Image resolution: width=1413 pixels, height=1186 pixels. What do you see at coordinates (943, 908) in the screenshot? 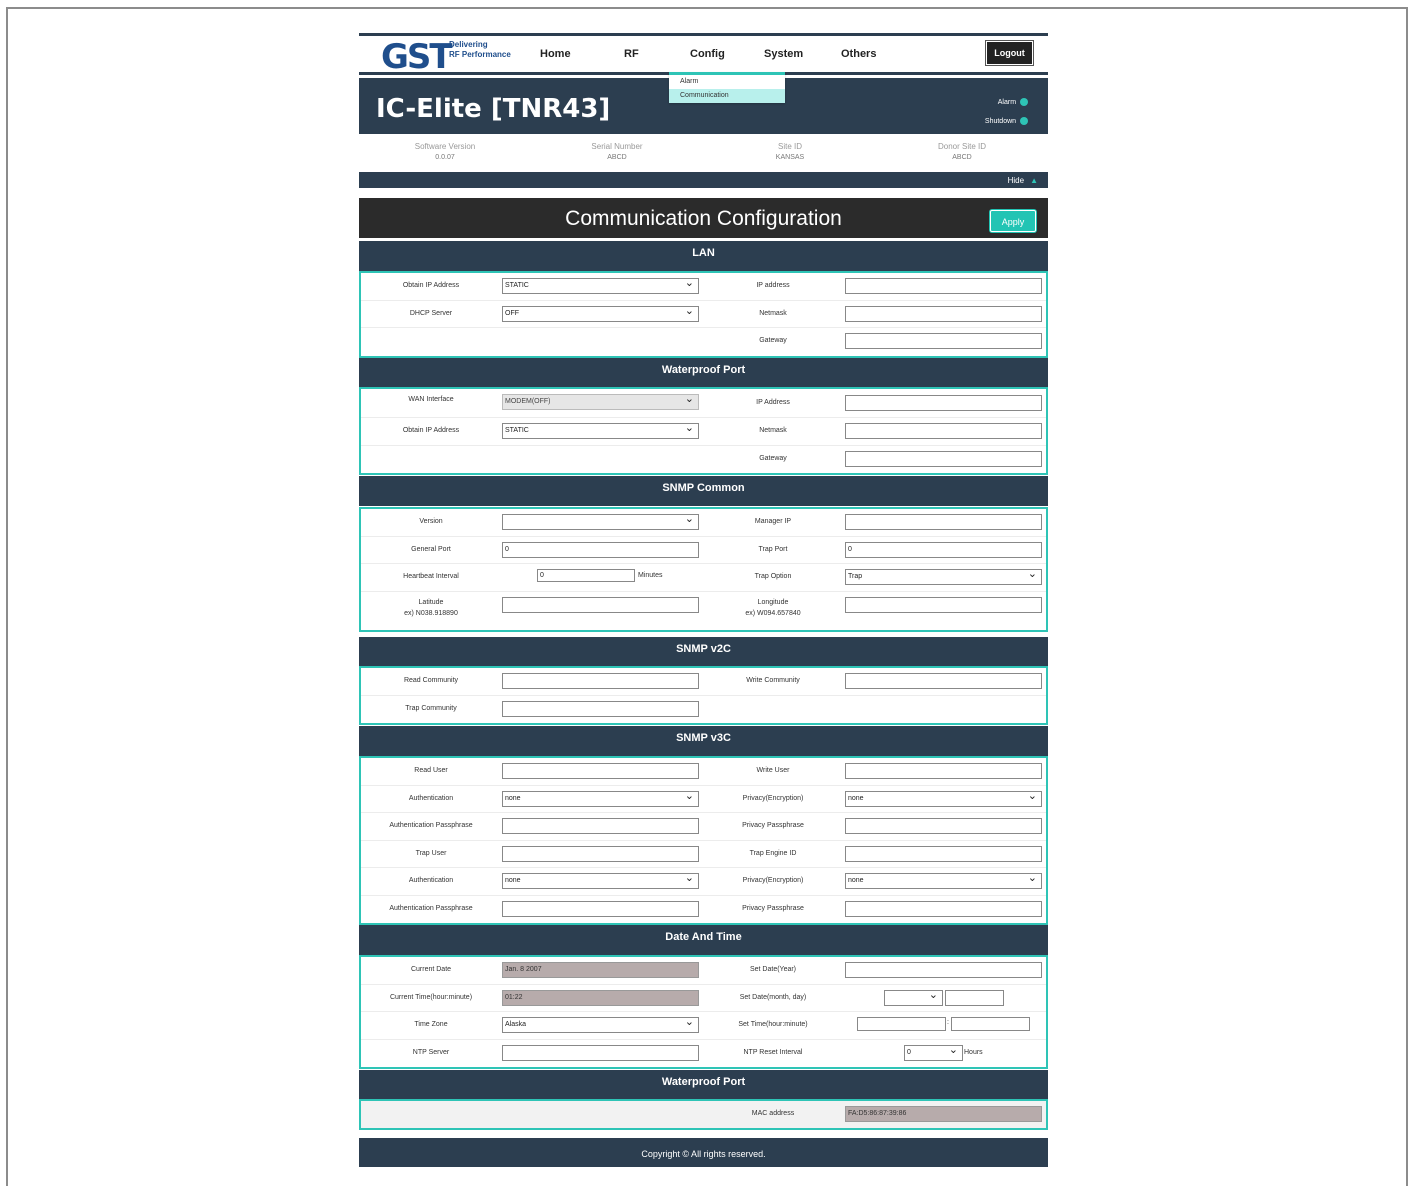
I see `trap-privacy-passphrase-input` at bounding box center [943, 908].